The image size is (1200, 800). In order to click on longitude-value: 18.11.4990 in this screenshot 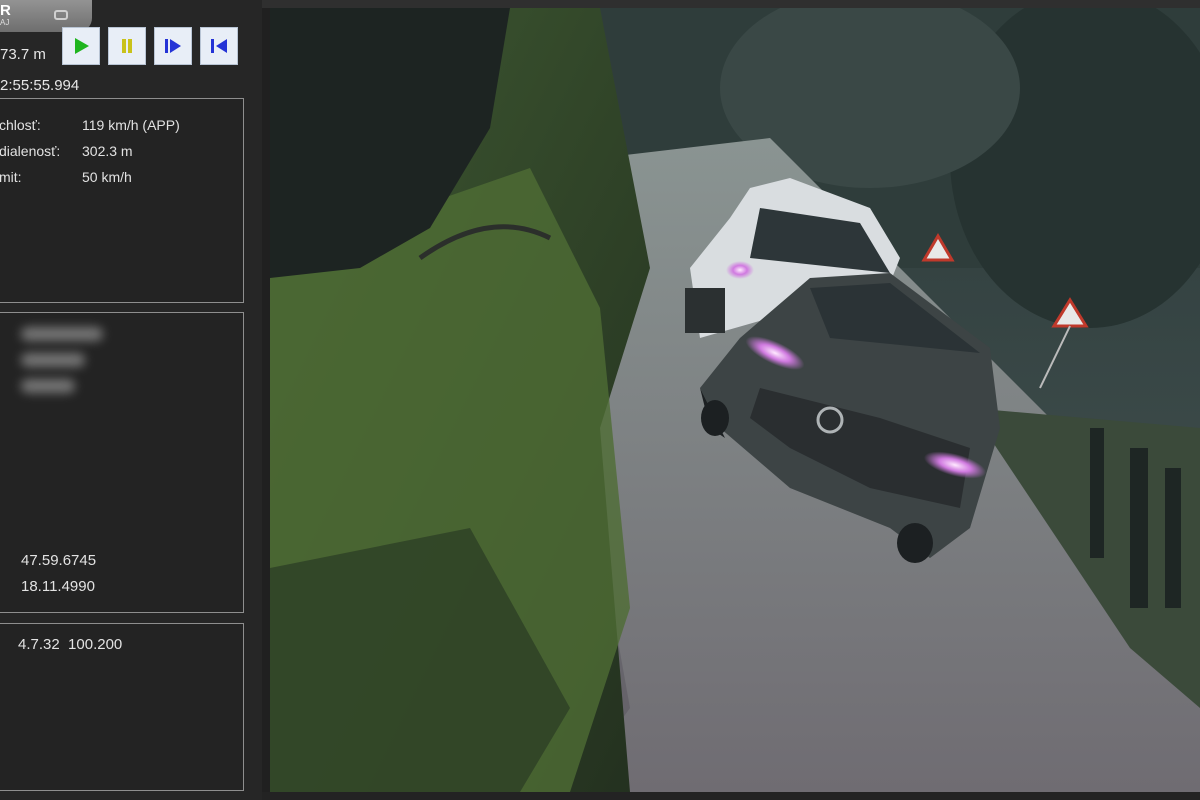, I will do `click(58, 586)`.